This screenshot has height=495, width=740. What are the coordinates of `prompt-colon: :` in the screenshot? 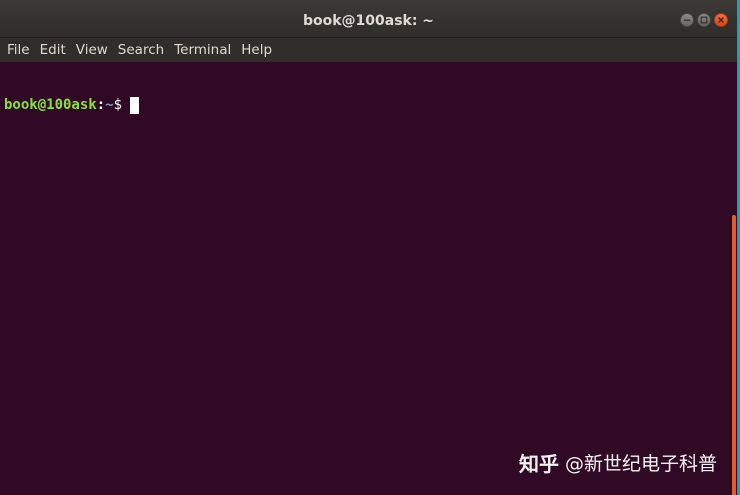 It's located at (101, 105).